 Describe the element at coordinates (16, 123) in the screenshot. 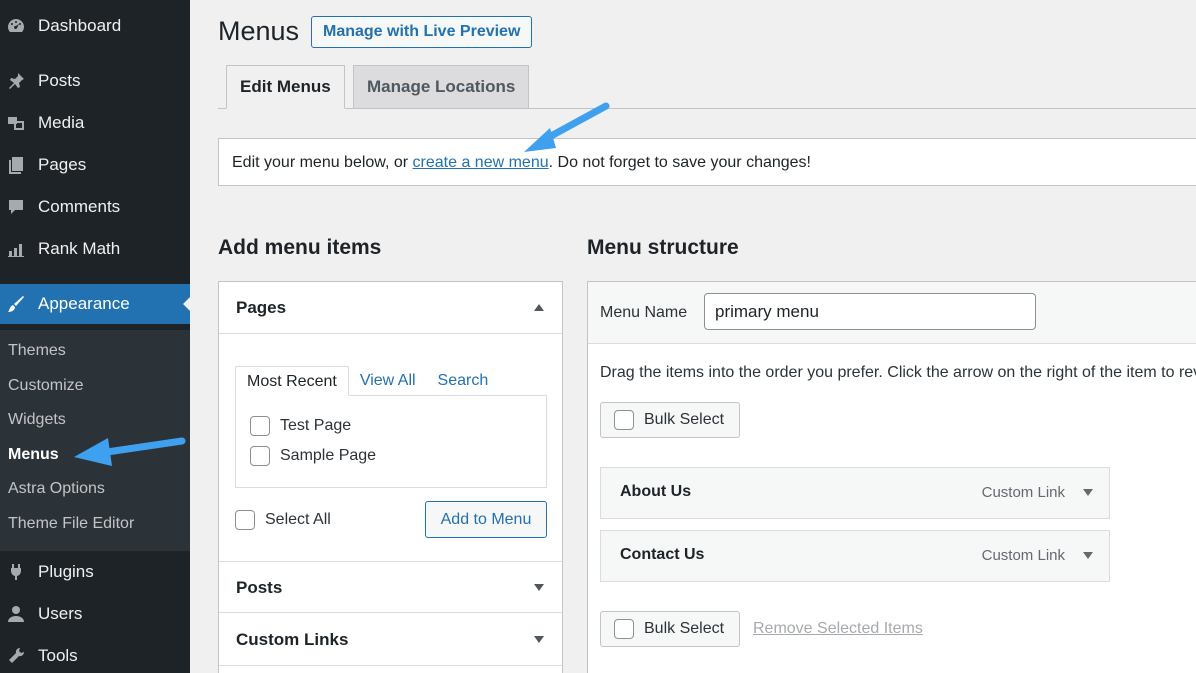

I see `media-icon` at that location.